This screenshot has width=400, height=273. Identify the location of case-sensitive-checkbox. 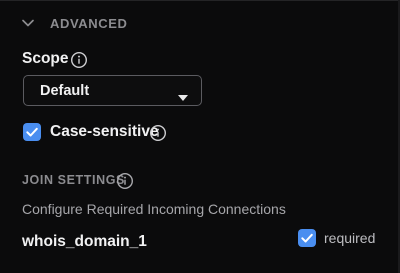
(32, 132).